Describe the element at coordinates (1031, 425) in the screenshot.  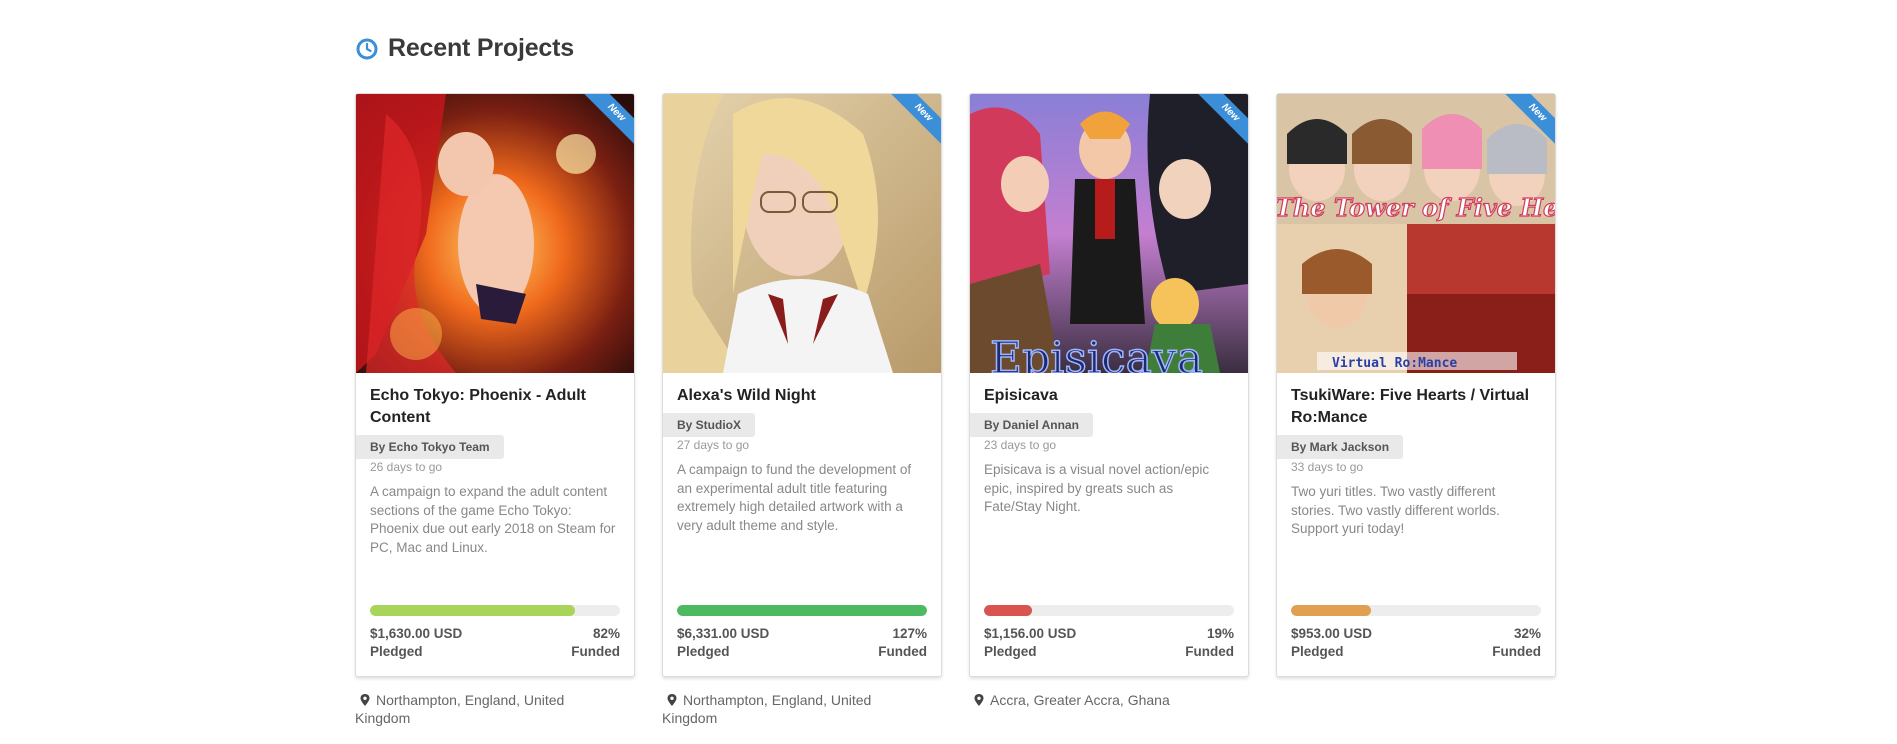
I see `project-author: By Daniel Annan` at that location.